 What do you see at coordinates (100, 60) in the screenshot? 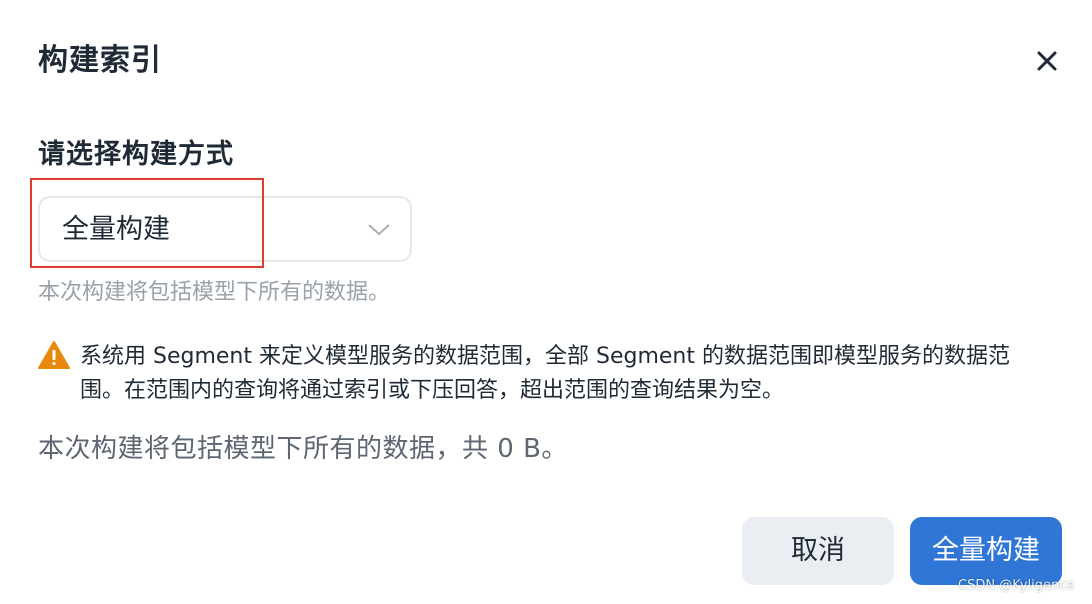
I see `dialog-title: 构建索引` at bounding box center [100, 60].